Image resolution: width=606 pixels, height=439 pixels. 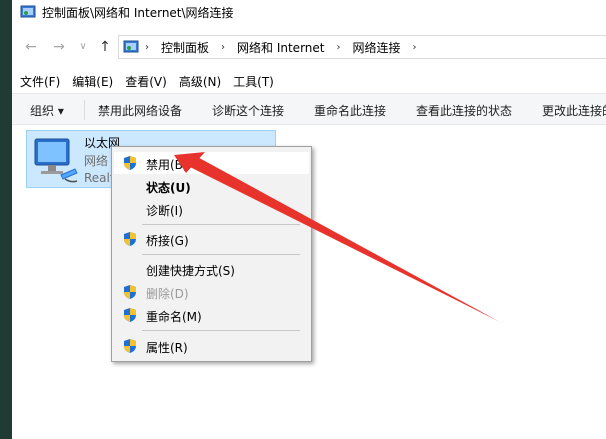 What do you see at coordinates (200, 81) in the screenshot?
I see `menu-advanced: 高级(N)` at bounding box center [200, 81].